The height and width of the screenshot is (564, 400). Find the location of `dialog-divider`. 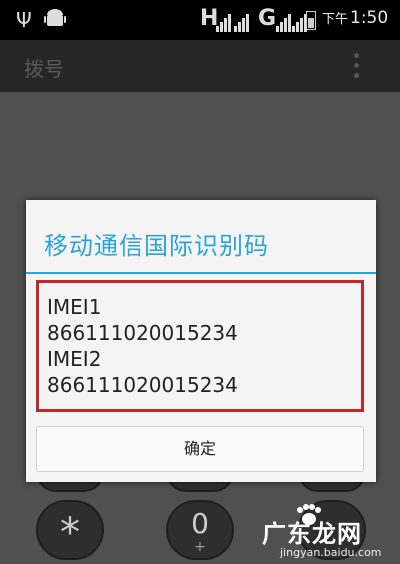

dialog-divider is located at coordinates (201, 273).